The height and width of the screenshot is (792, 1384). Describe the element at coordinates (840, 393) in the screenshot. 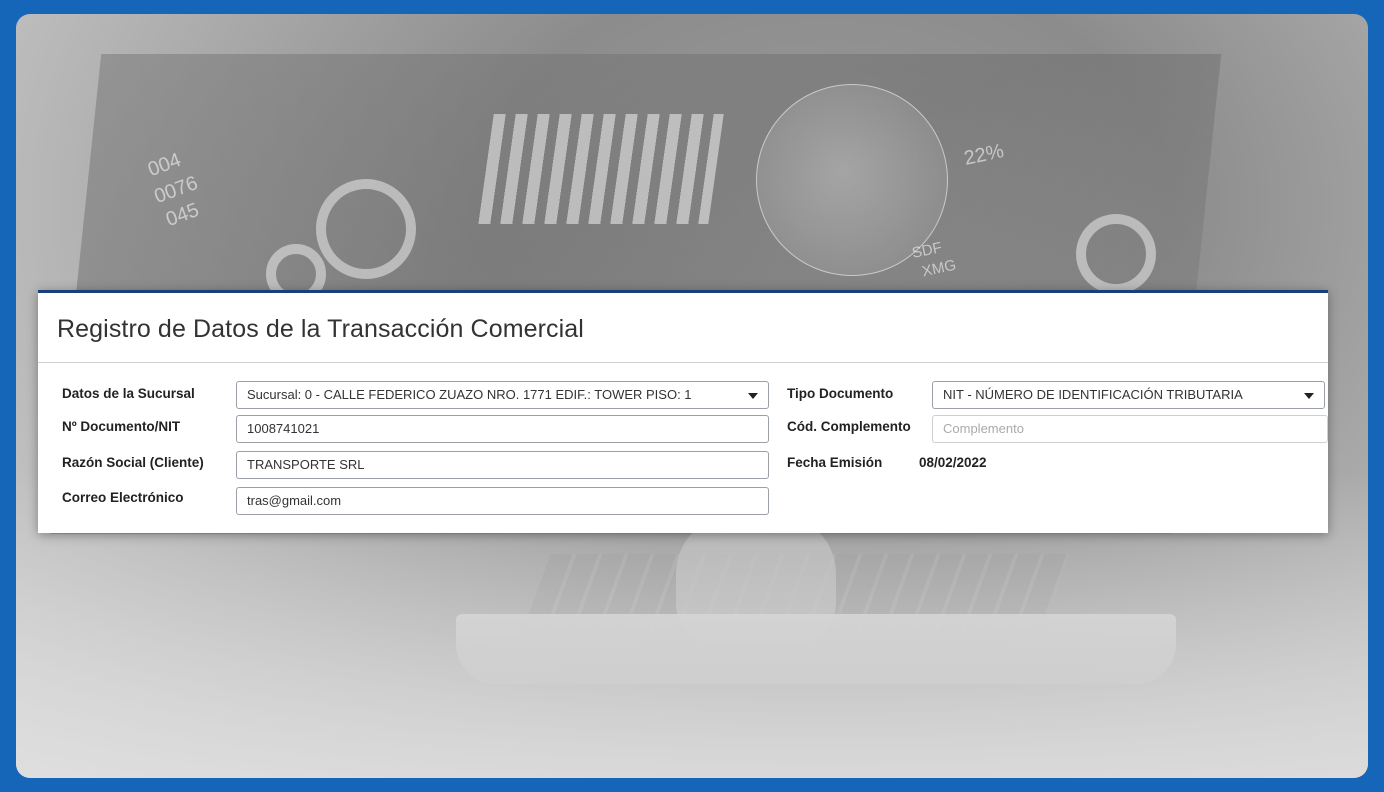

I see `tipo-documento-label: Tipo Documento` at that location.